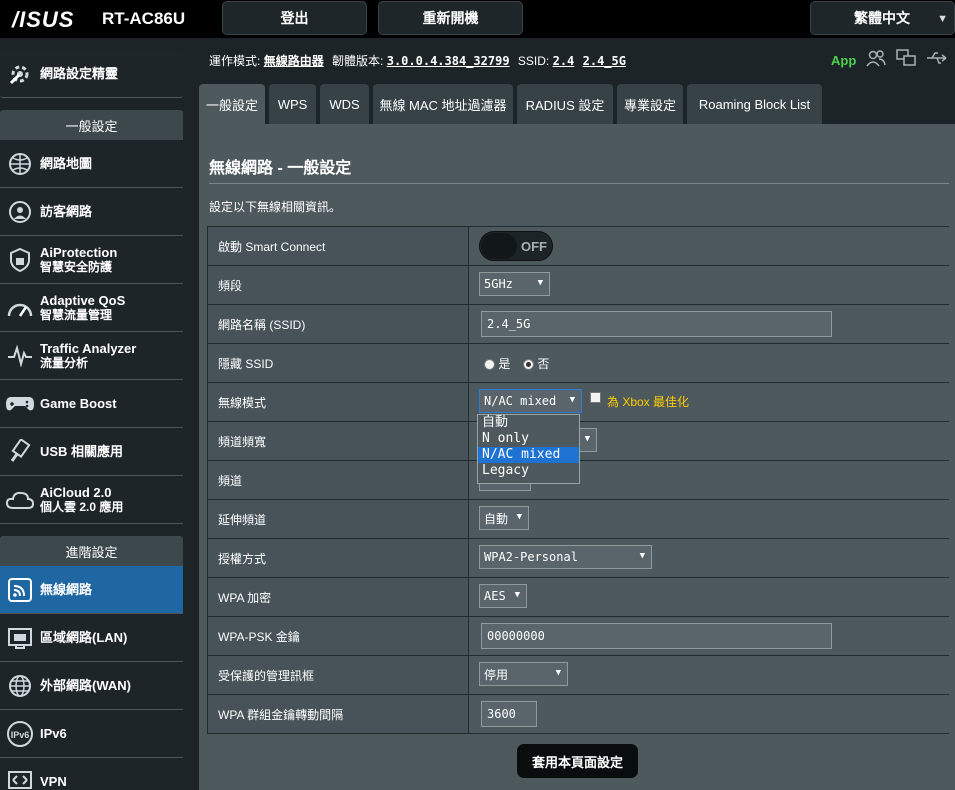 The width and height of the screenshot is (955, 790). Describe the element at coordinates (338, 519) in the screenshot. I see `row-label: 延伸頻道` at that location.